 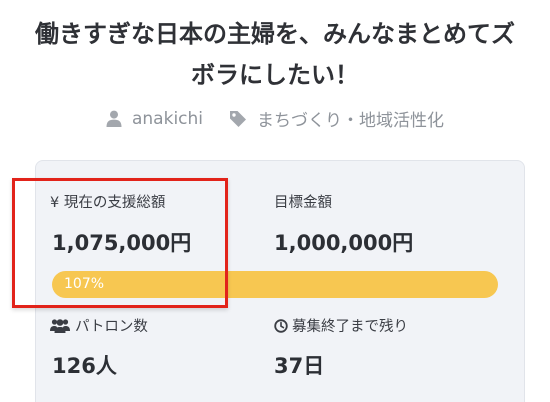 I want to click on author-link: anakichi, so click(x=154, y=119).